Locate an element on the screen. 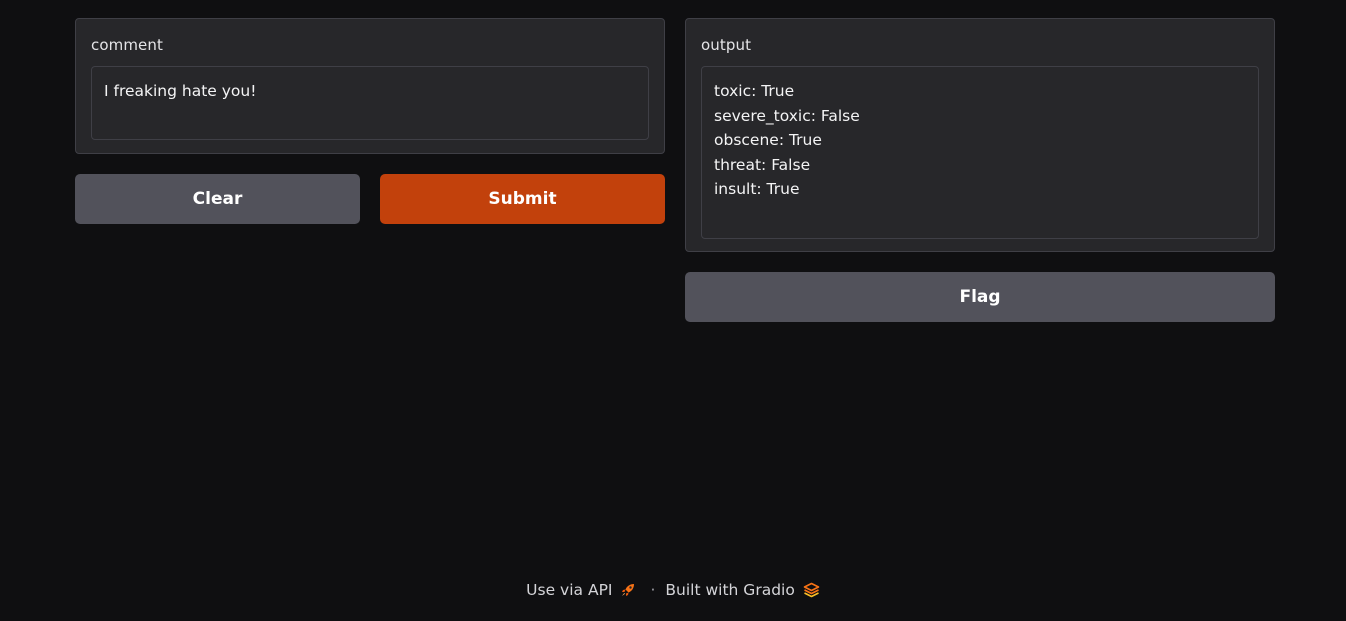 Image resolution: width=1346 pixels, height=621 pixels. use-via-api-link: Use via API is located at coordinates (581, 590).